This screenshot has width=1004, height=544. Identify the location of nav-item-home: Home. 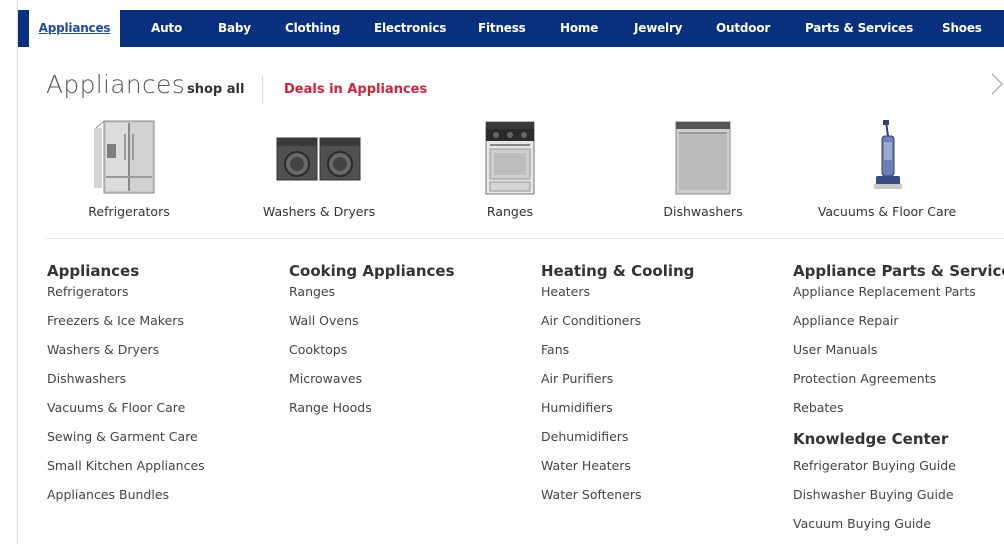
(579, 28).